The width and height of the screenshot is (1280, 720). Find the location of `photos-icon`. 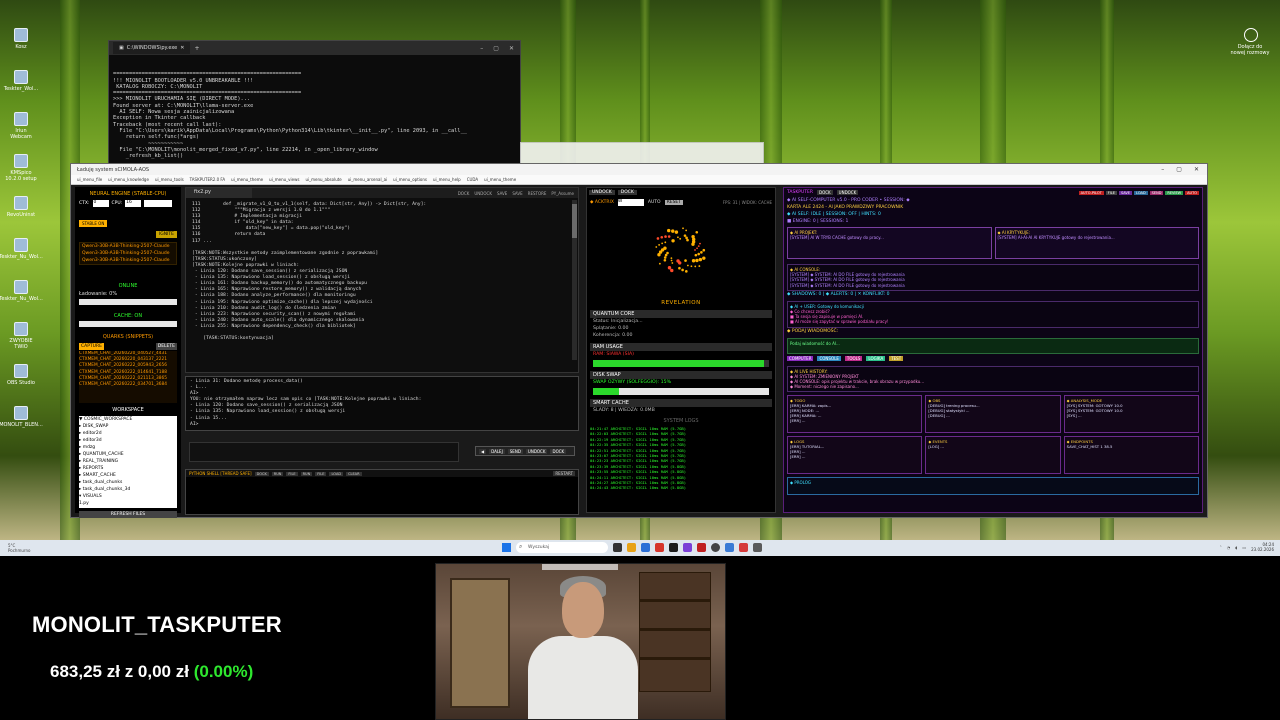

photos-icon is located at coordinates (729, 547).